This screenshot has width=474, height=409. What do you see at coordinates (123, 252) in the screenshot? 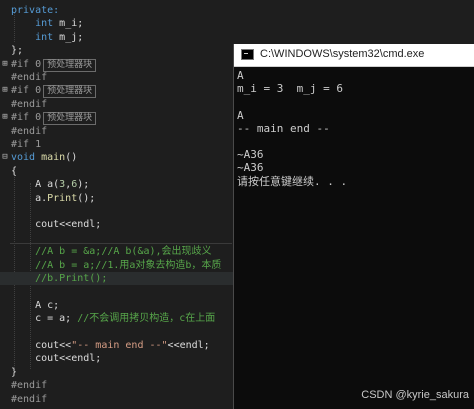
I see `code-text: //A b = &a;//A b(&a),会出现歧义` at bounding box center [123, 252].